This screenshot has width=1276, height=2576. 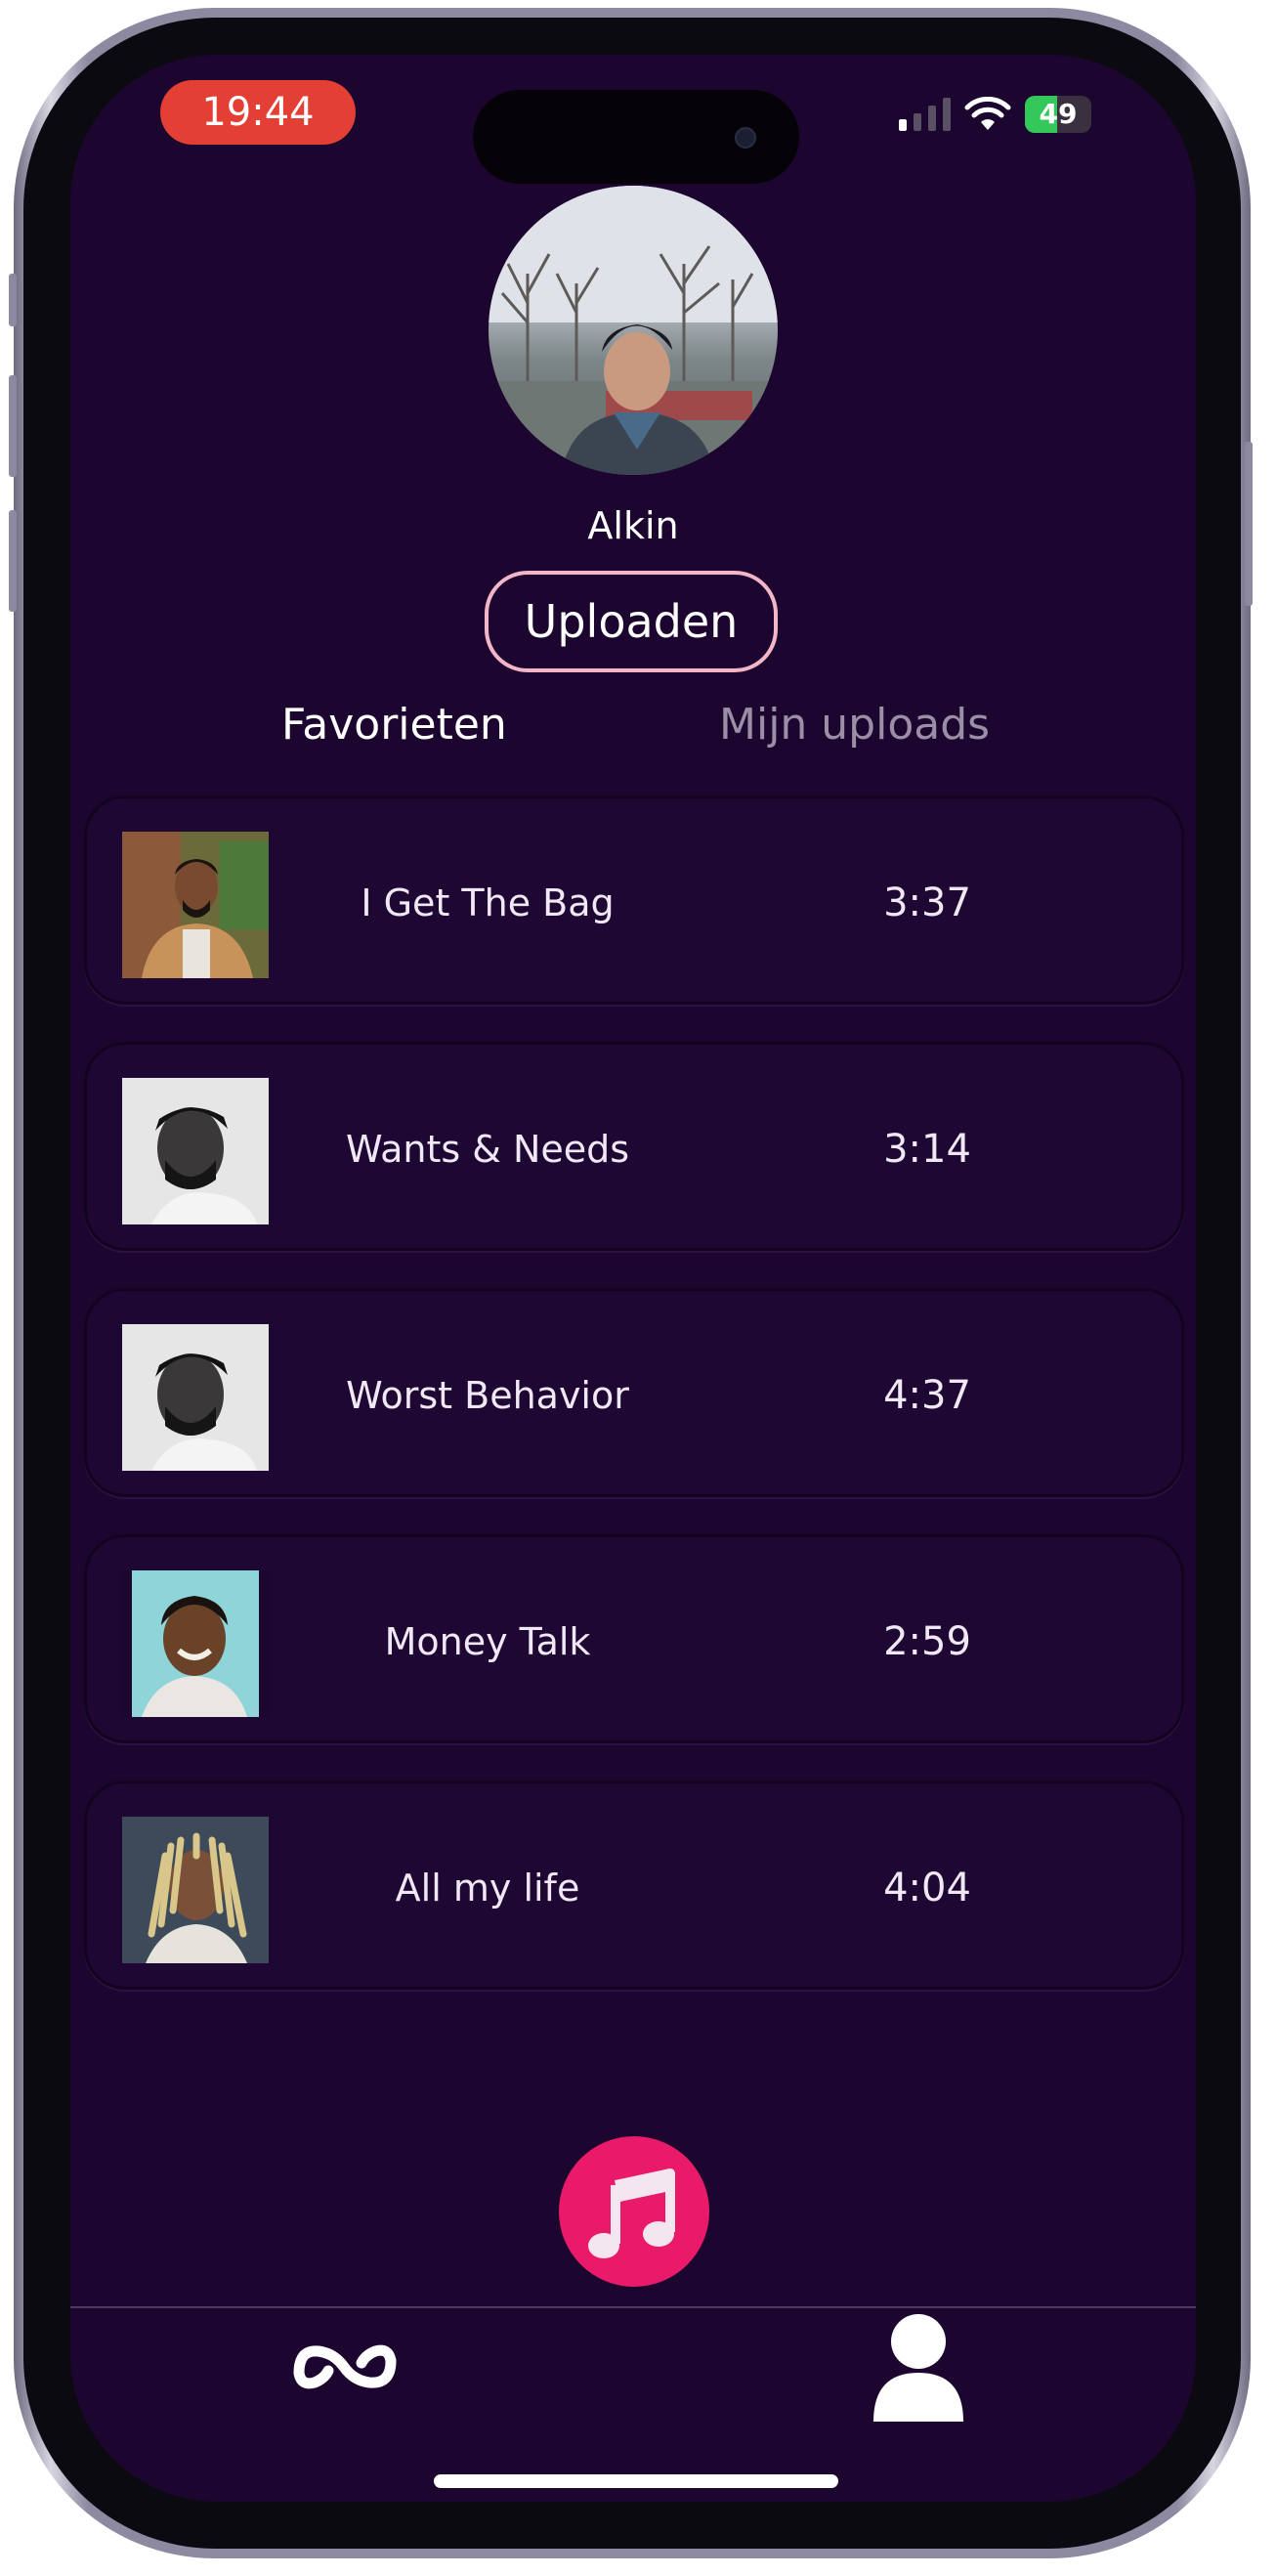 What do you see at coordinates (745, 138) in the screenshot?
I see `front-camera-icon` at bounding box center [745, 138].